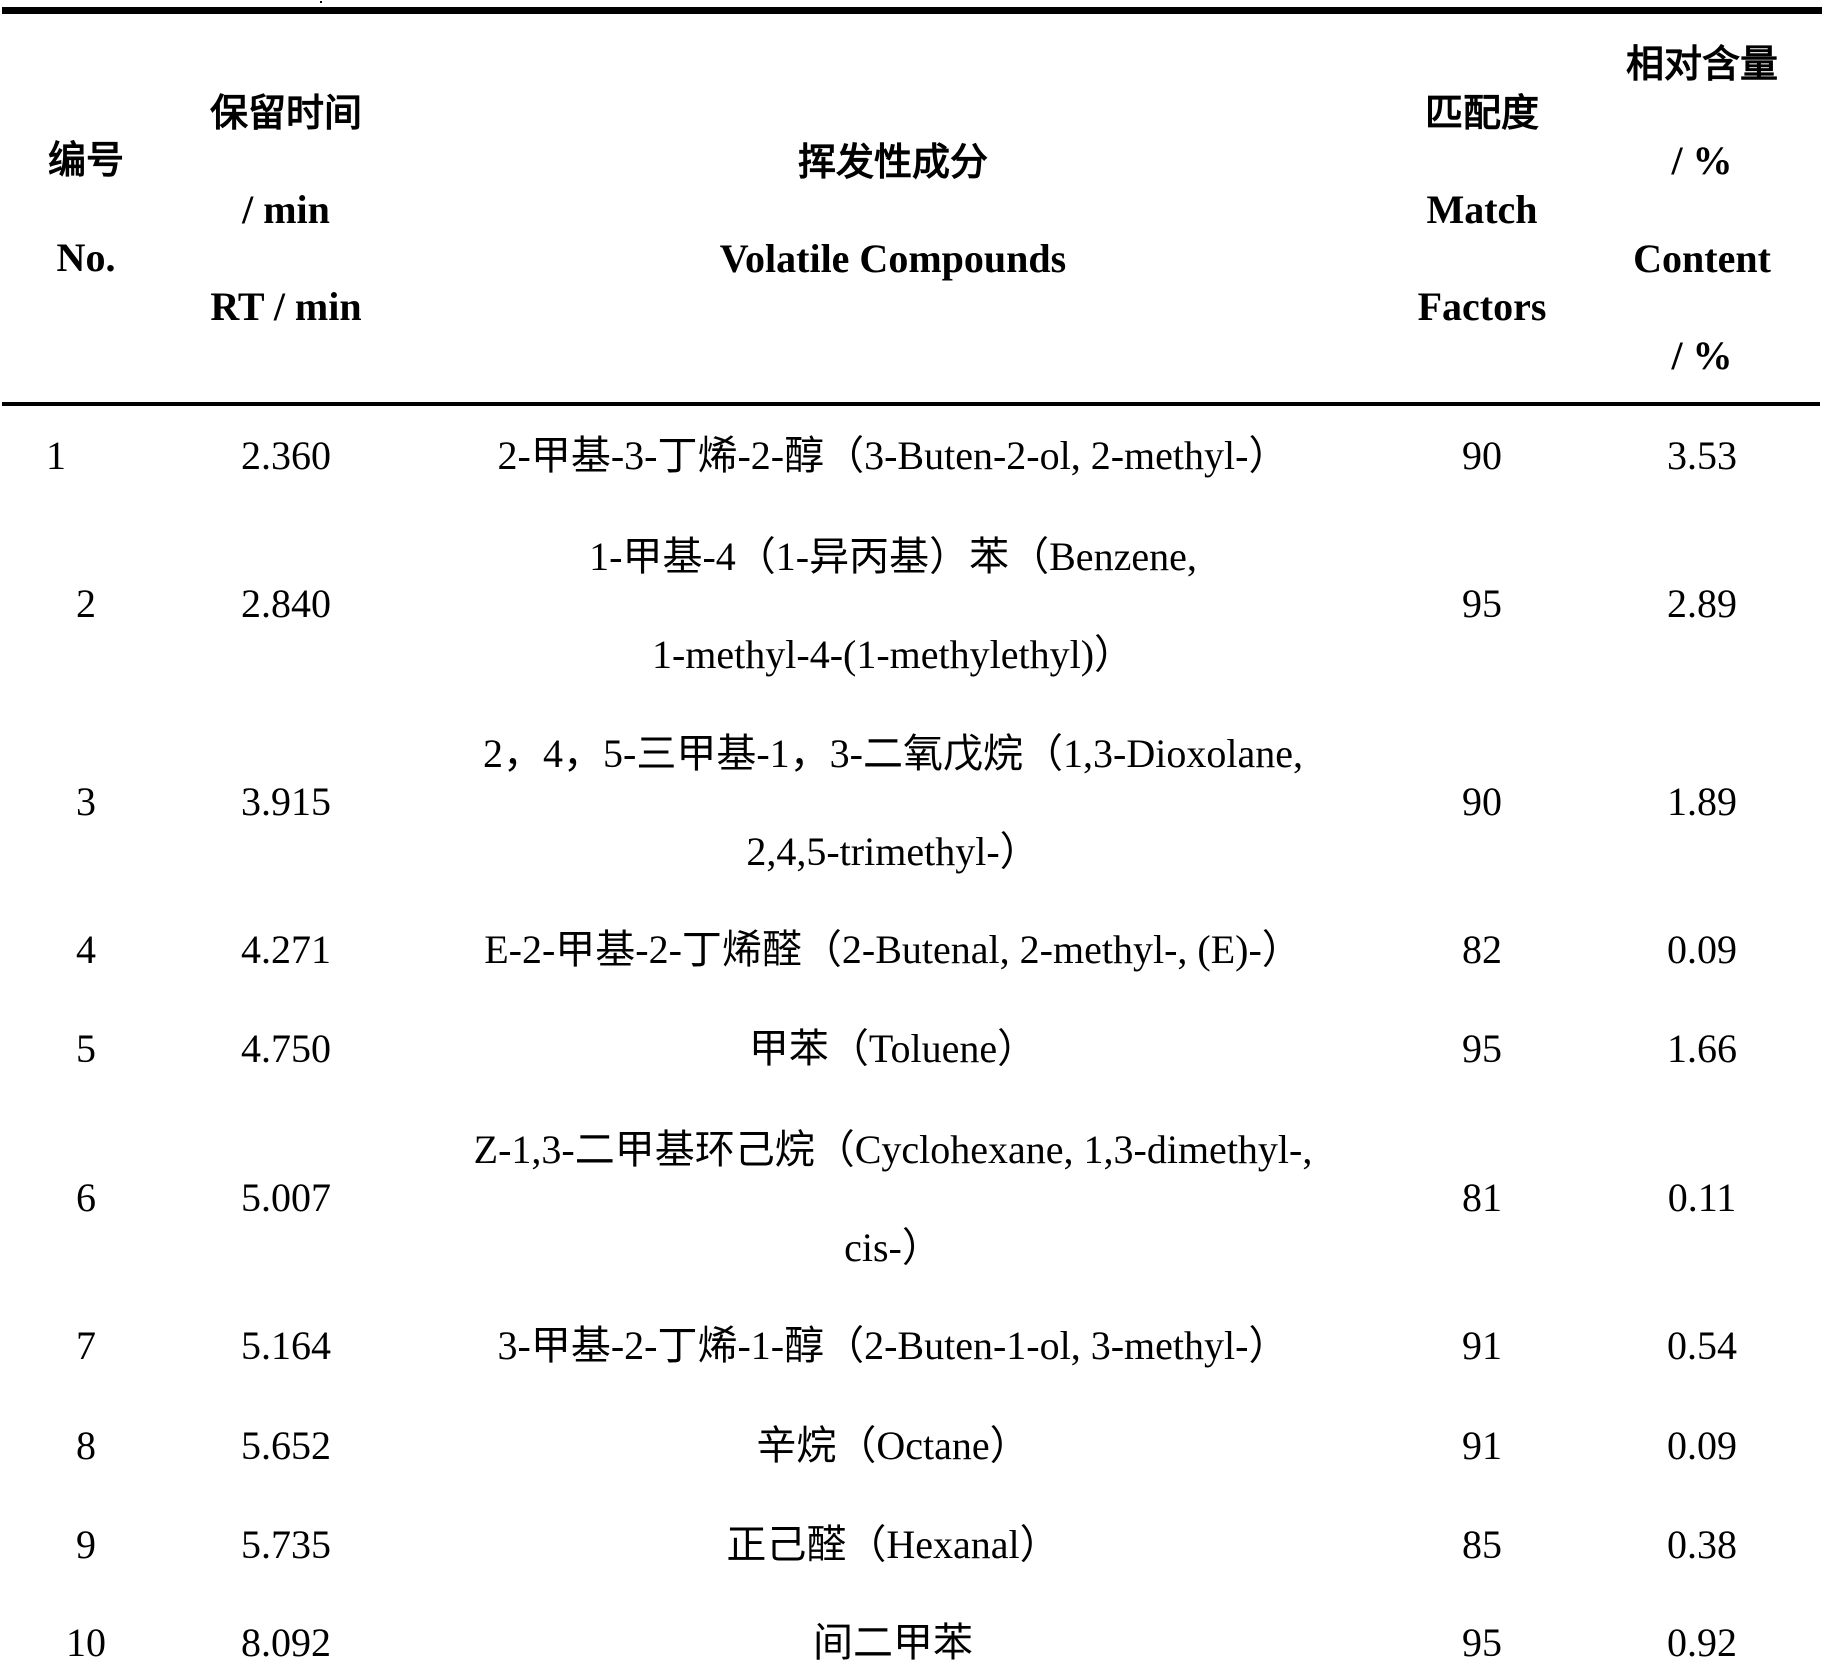 Image resolution: width=1824 pixels, height=1665 pixels. What do you see at coordinates (893, 1642) in the screenshot?
I see `cell-compound: 间二甲苯` at bounding box center [893, 1642].